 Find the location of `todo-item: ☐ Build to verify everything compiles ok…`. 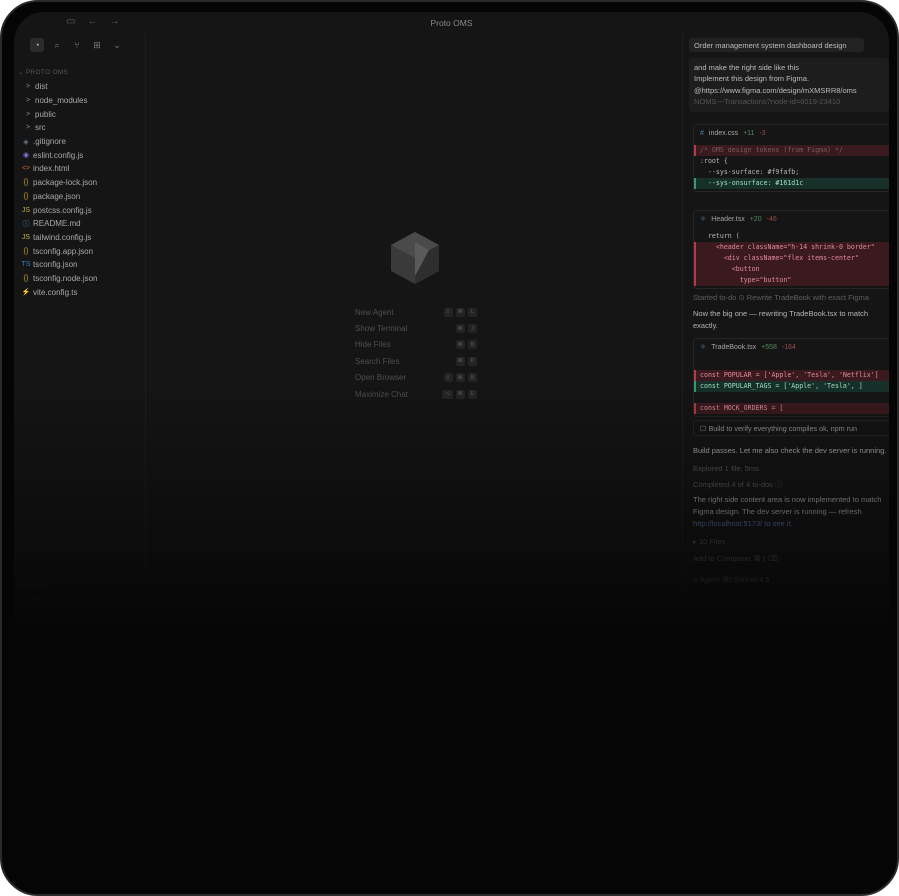

todo-item: ☐ Build to verify everything compiles ok… is located at coordinates (791, 428).